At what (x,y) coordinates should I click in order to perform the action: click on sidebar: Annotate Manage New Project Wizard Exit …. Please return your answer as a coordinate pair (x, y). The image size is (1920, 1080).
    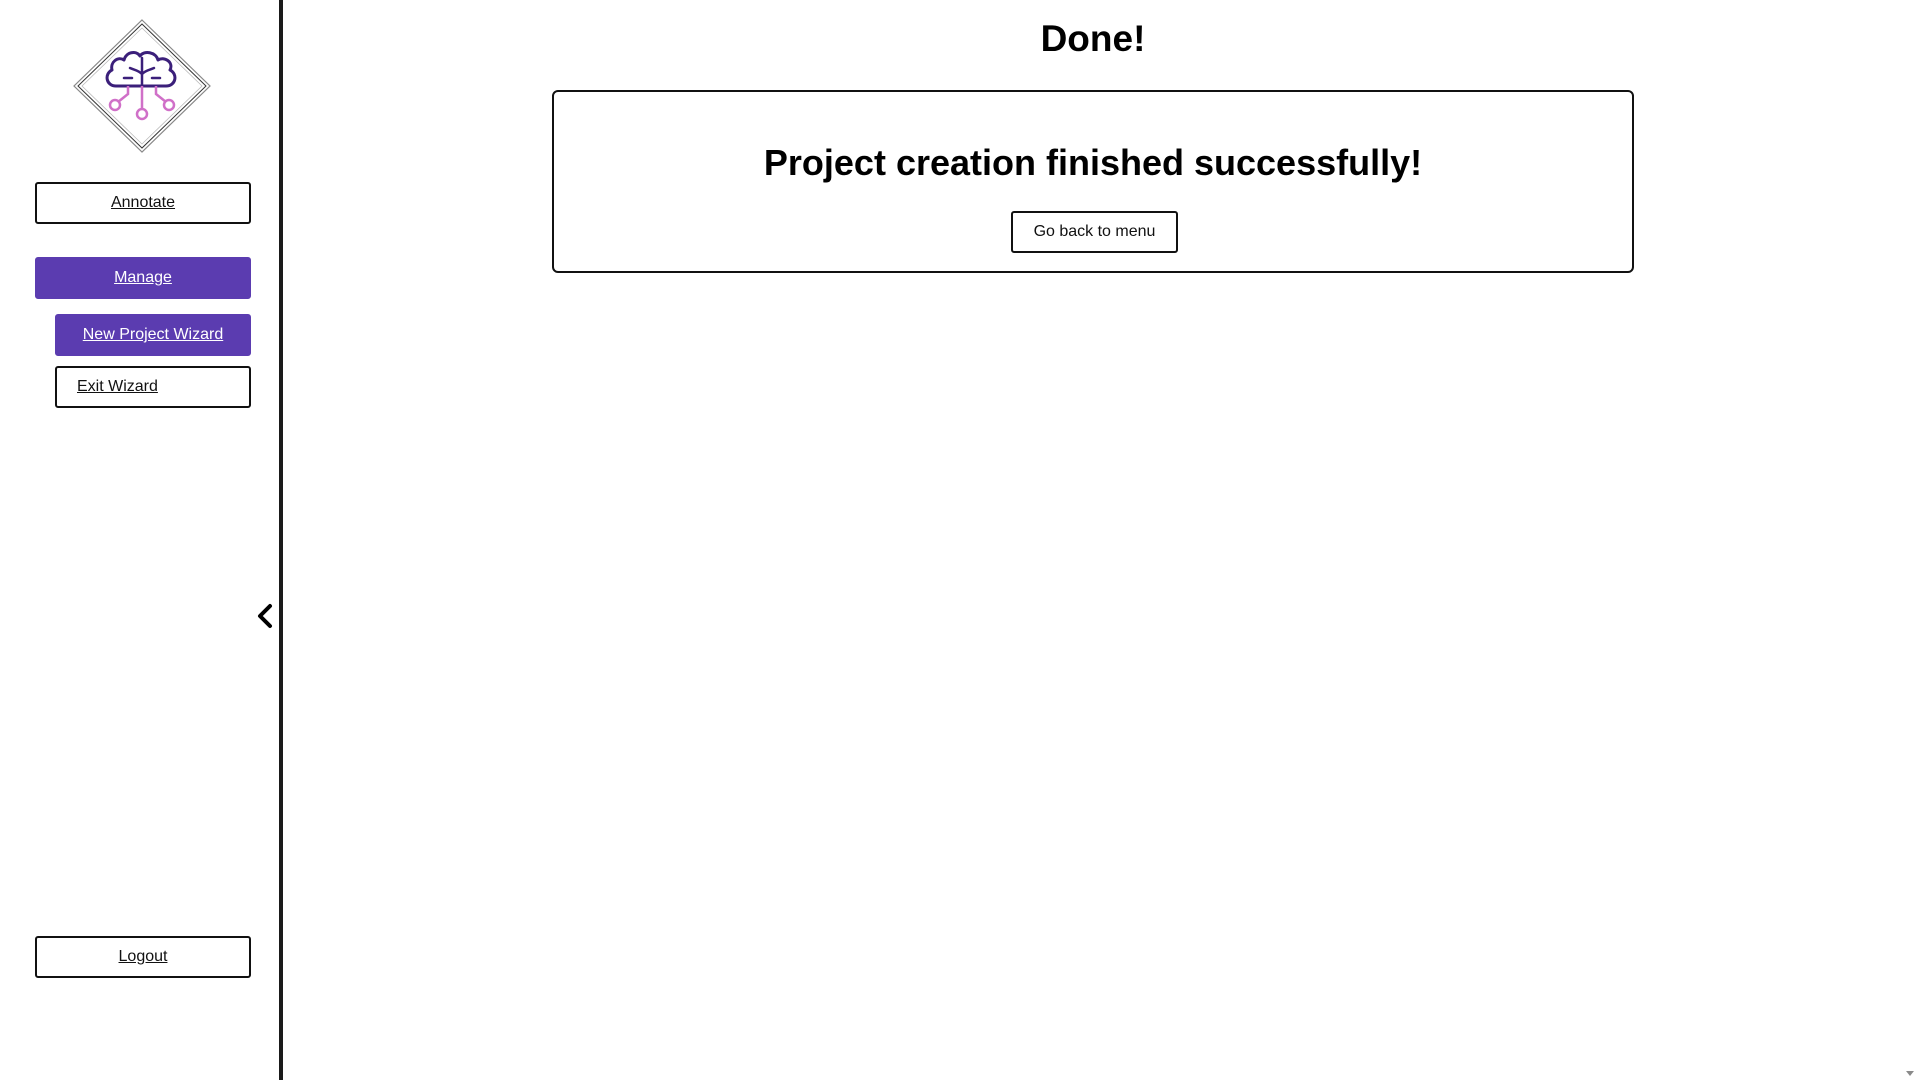
    Looking at the image, I should click on (141, 540).